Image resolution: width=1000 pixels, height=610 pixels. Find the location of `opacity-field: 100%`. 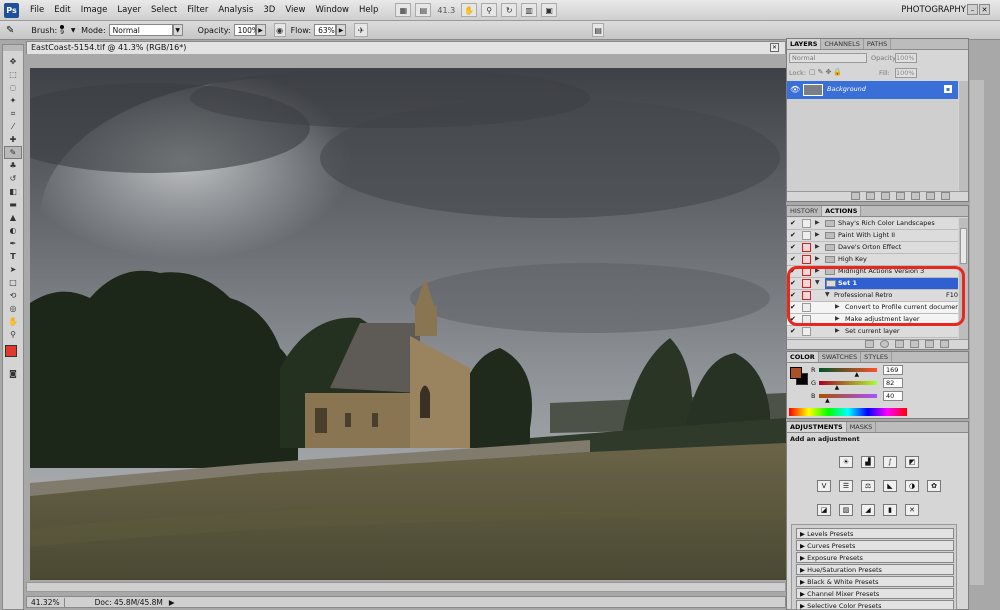

opacity-field: 100% is located at coordinates (246, 30).